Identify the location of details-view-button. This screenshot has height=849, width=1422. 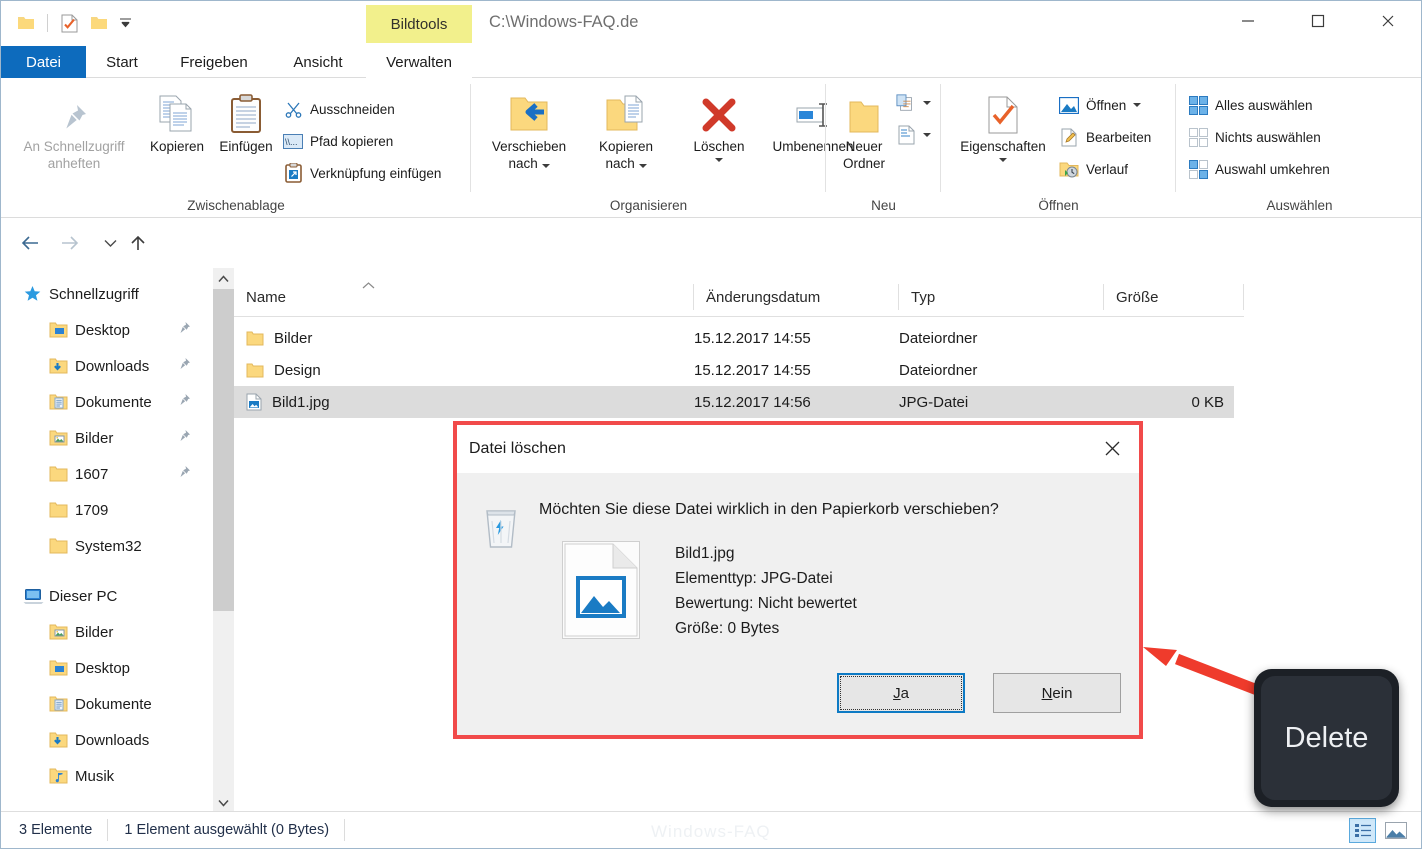
(1362, 830).